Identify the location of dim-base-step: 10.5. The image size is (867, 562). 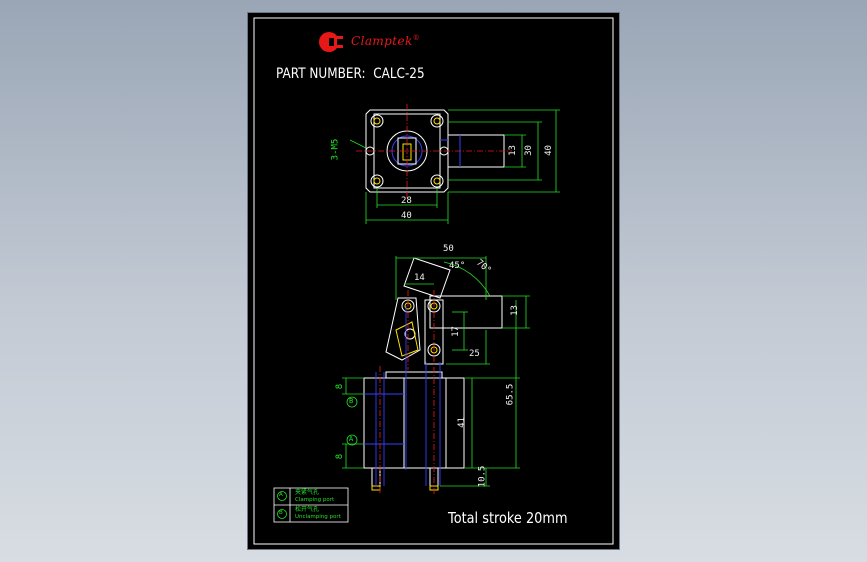
(482, 476).